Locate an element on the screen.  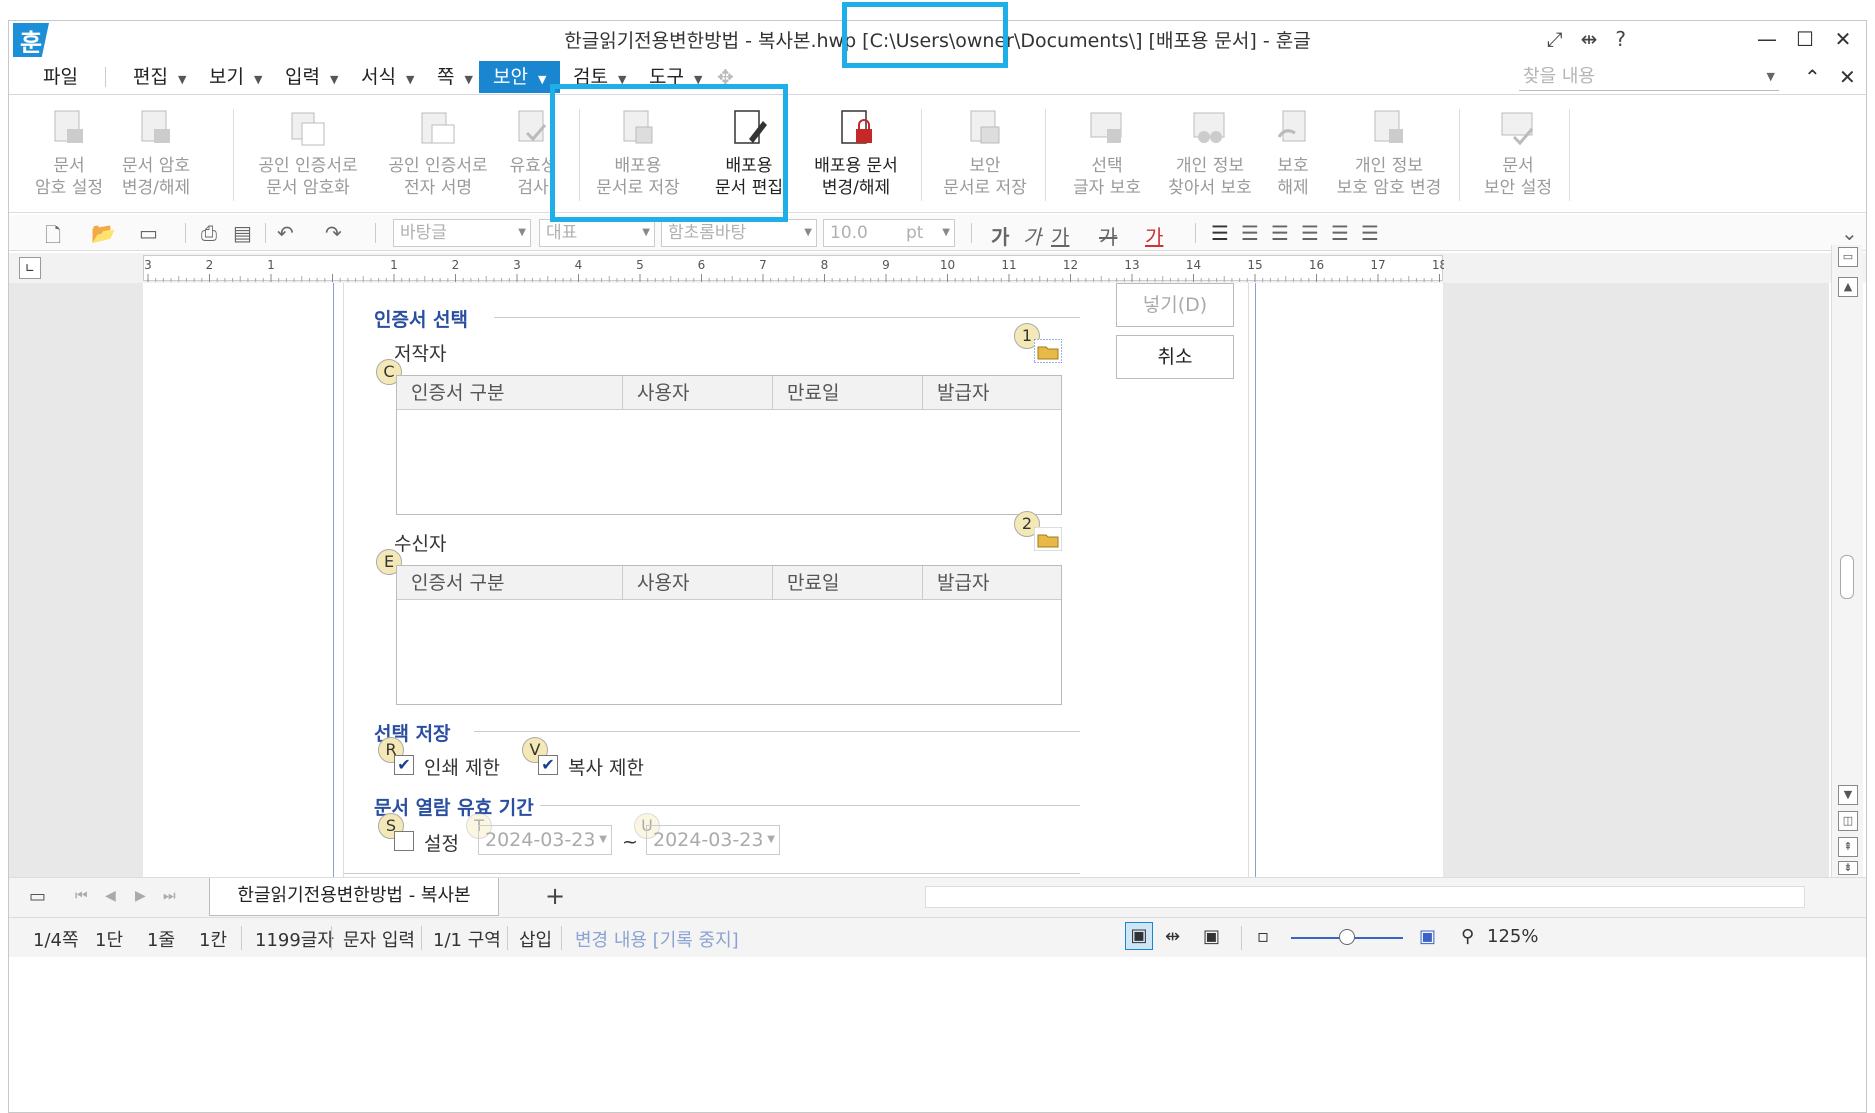
align-justify-icon: ☰ is located at coordinates (1220, 233).